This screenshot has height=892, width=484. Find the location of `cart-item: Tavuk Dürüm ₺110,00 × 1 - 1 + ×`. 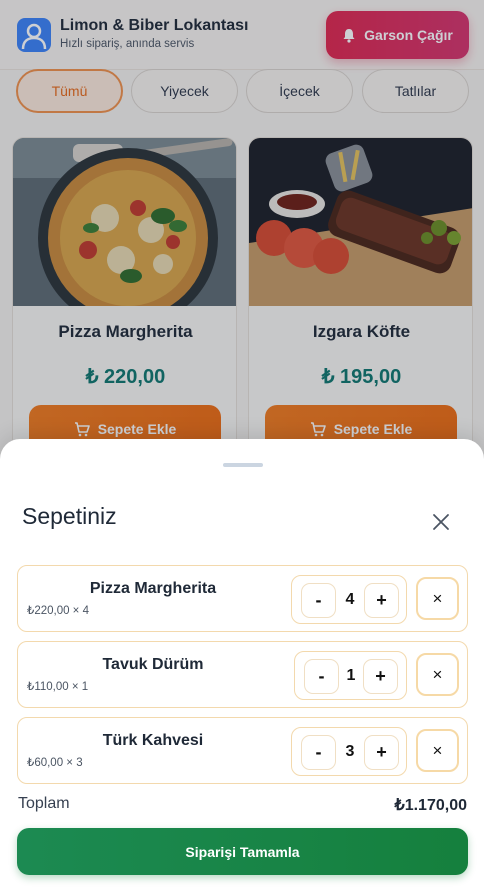

cart-item: Tavuk Dürüm ₺110,00 × 1 - 1 + × is located at coordinates (242, 674).